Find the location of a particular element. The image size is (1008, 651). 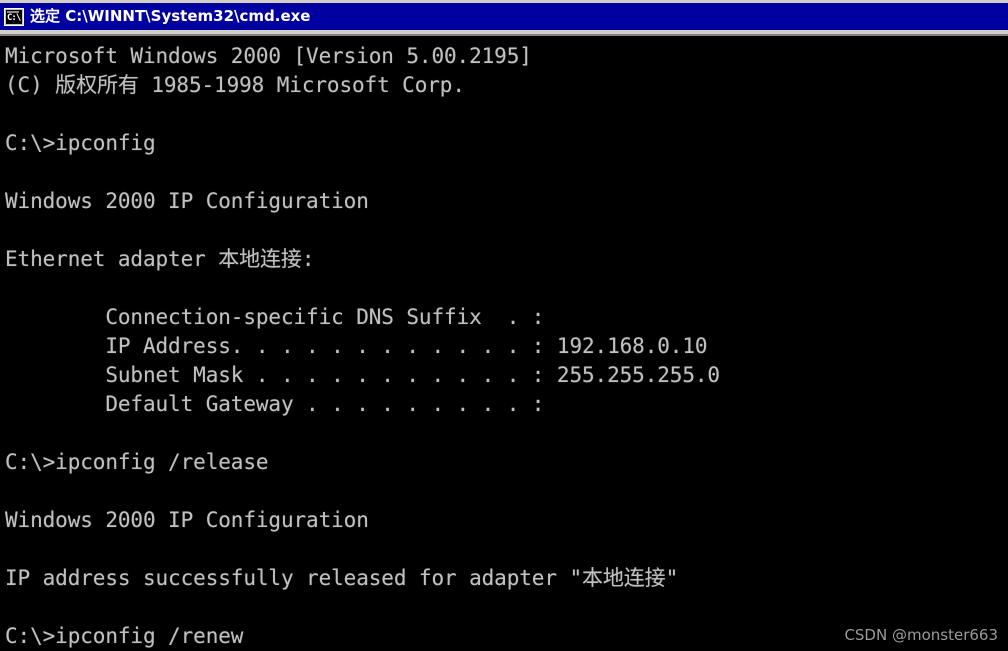

console-line-adapter: Ethernet adapter 本地连接: is located at coordinates (160, 259).